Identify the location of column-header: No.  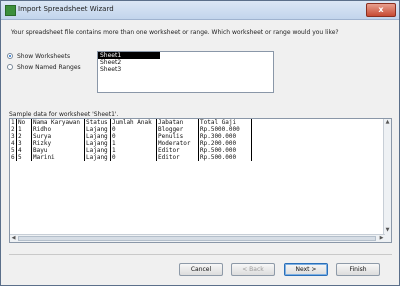
(24, 122).